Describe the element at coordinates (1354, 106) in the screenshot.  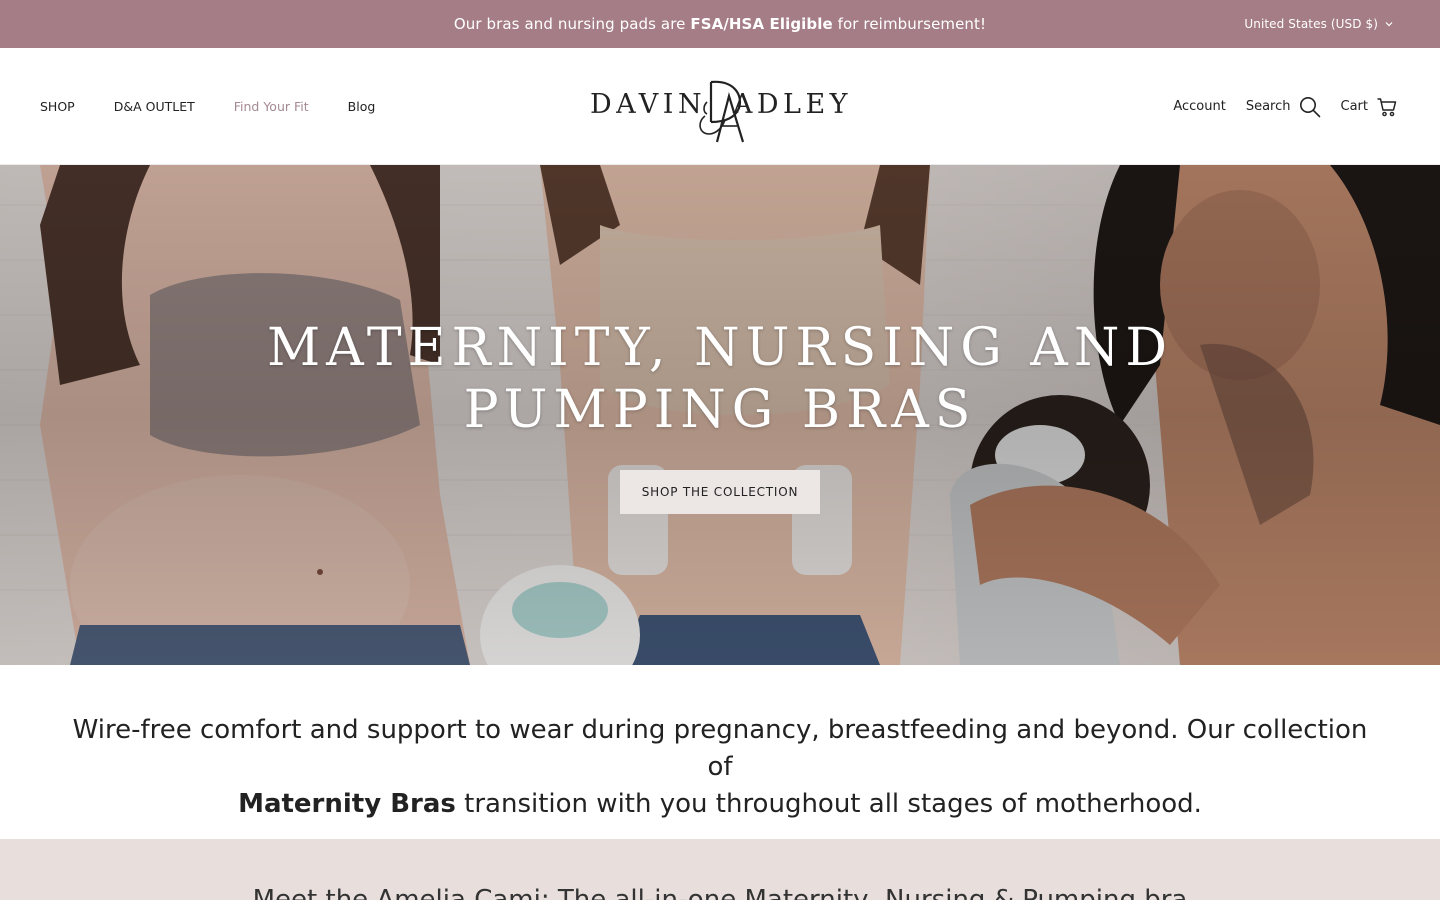
I see `cart-label: Cart` at that location.